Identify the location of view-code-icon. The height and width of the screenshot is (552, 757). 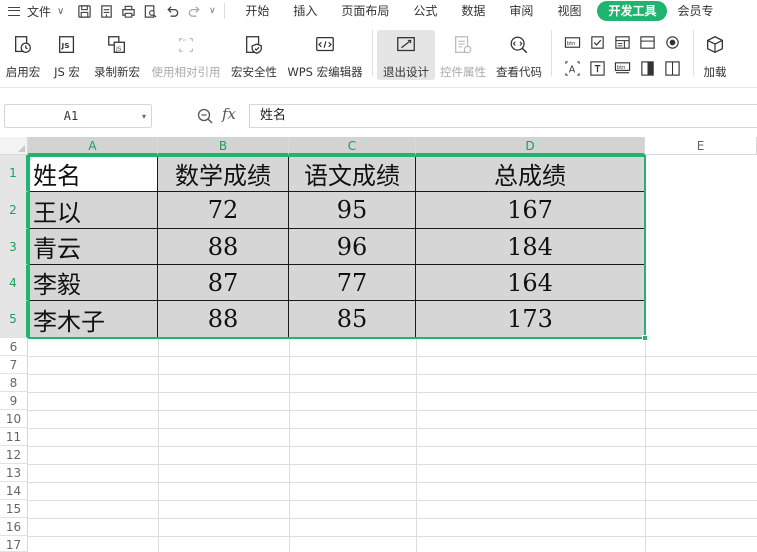
(519, 45).